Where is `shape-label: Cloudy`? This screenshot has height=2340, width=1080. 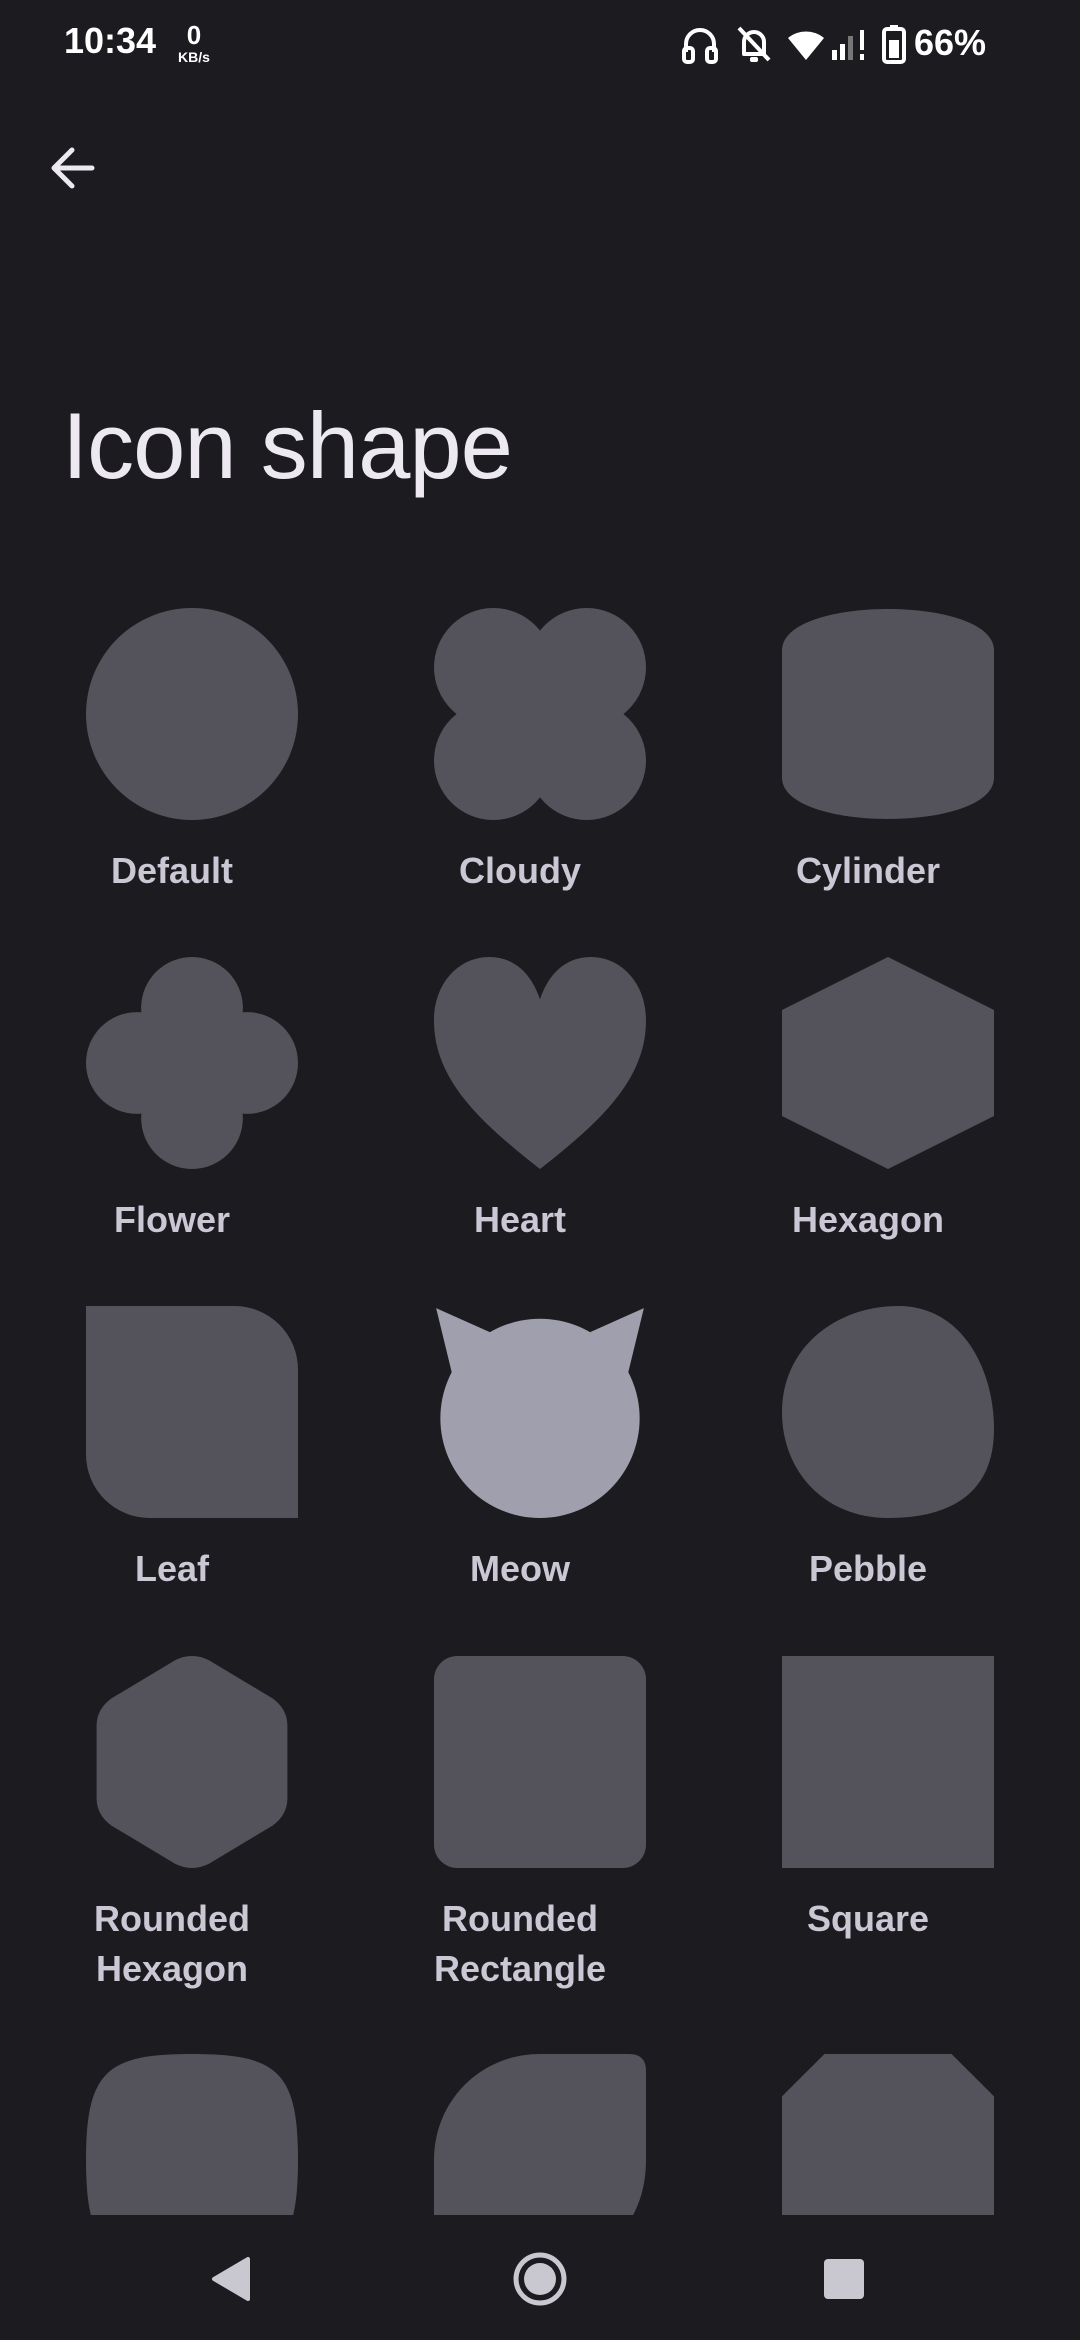 shape-label: Cloudy is located at coordinates (520, 870).